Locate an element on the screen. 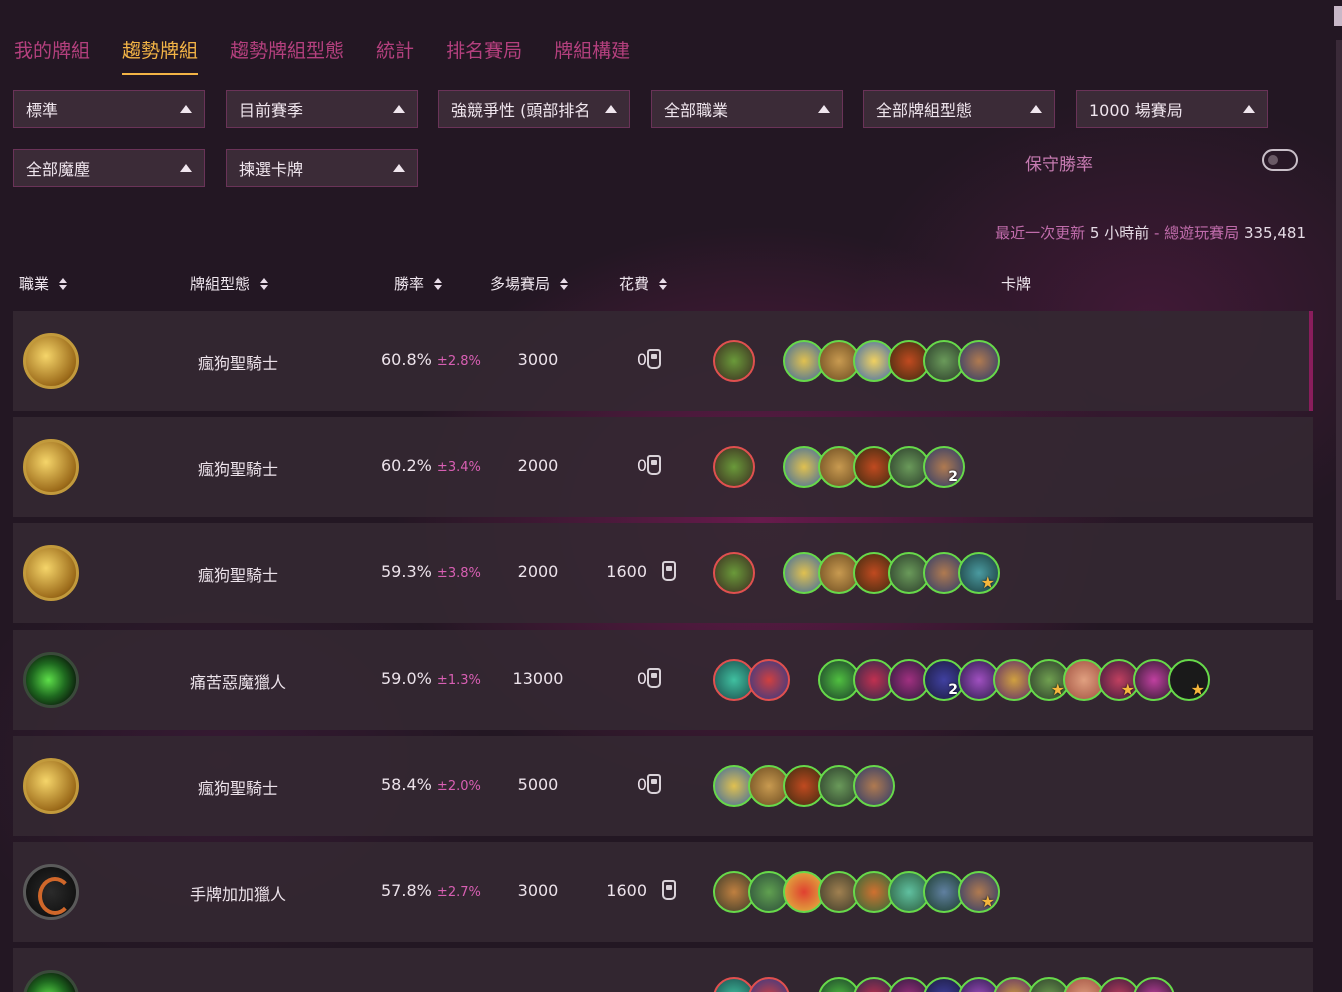  table-row: 瘋狗聖騎士 58.4% ±2.0% 5000 0 is located at coordinates (663, 786).